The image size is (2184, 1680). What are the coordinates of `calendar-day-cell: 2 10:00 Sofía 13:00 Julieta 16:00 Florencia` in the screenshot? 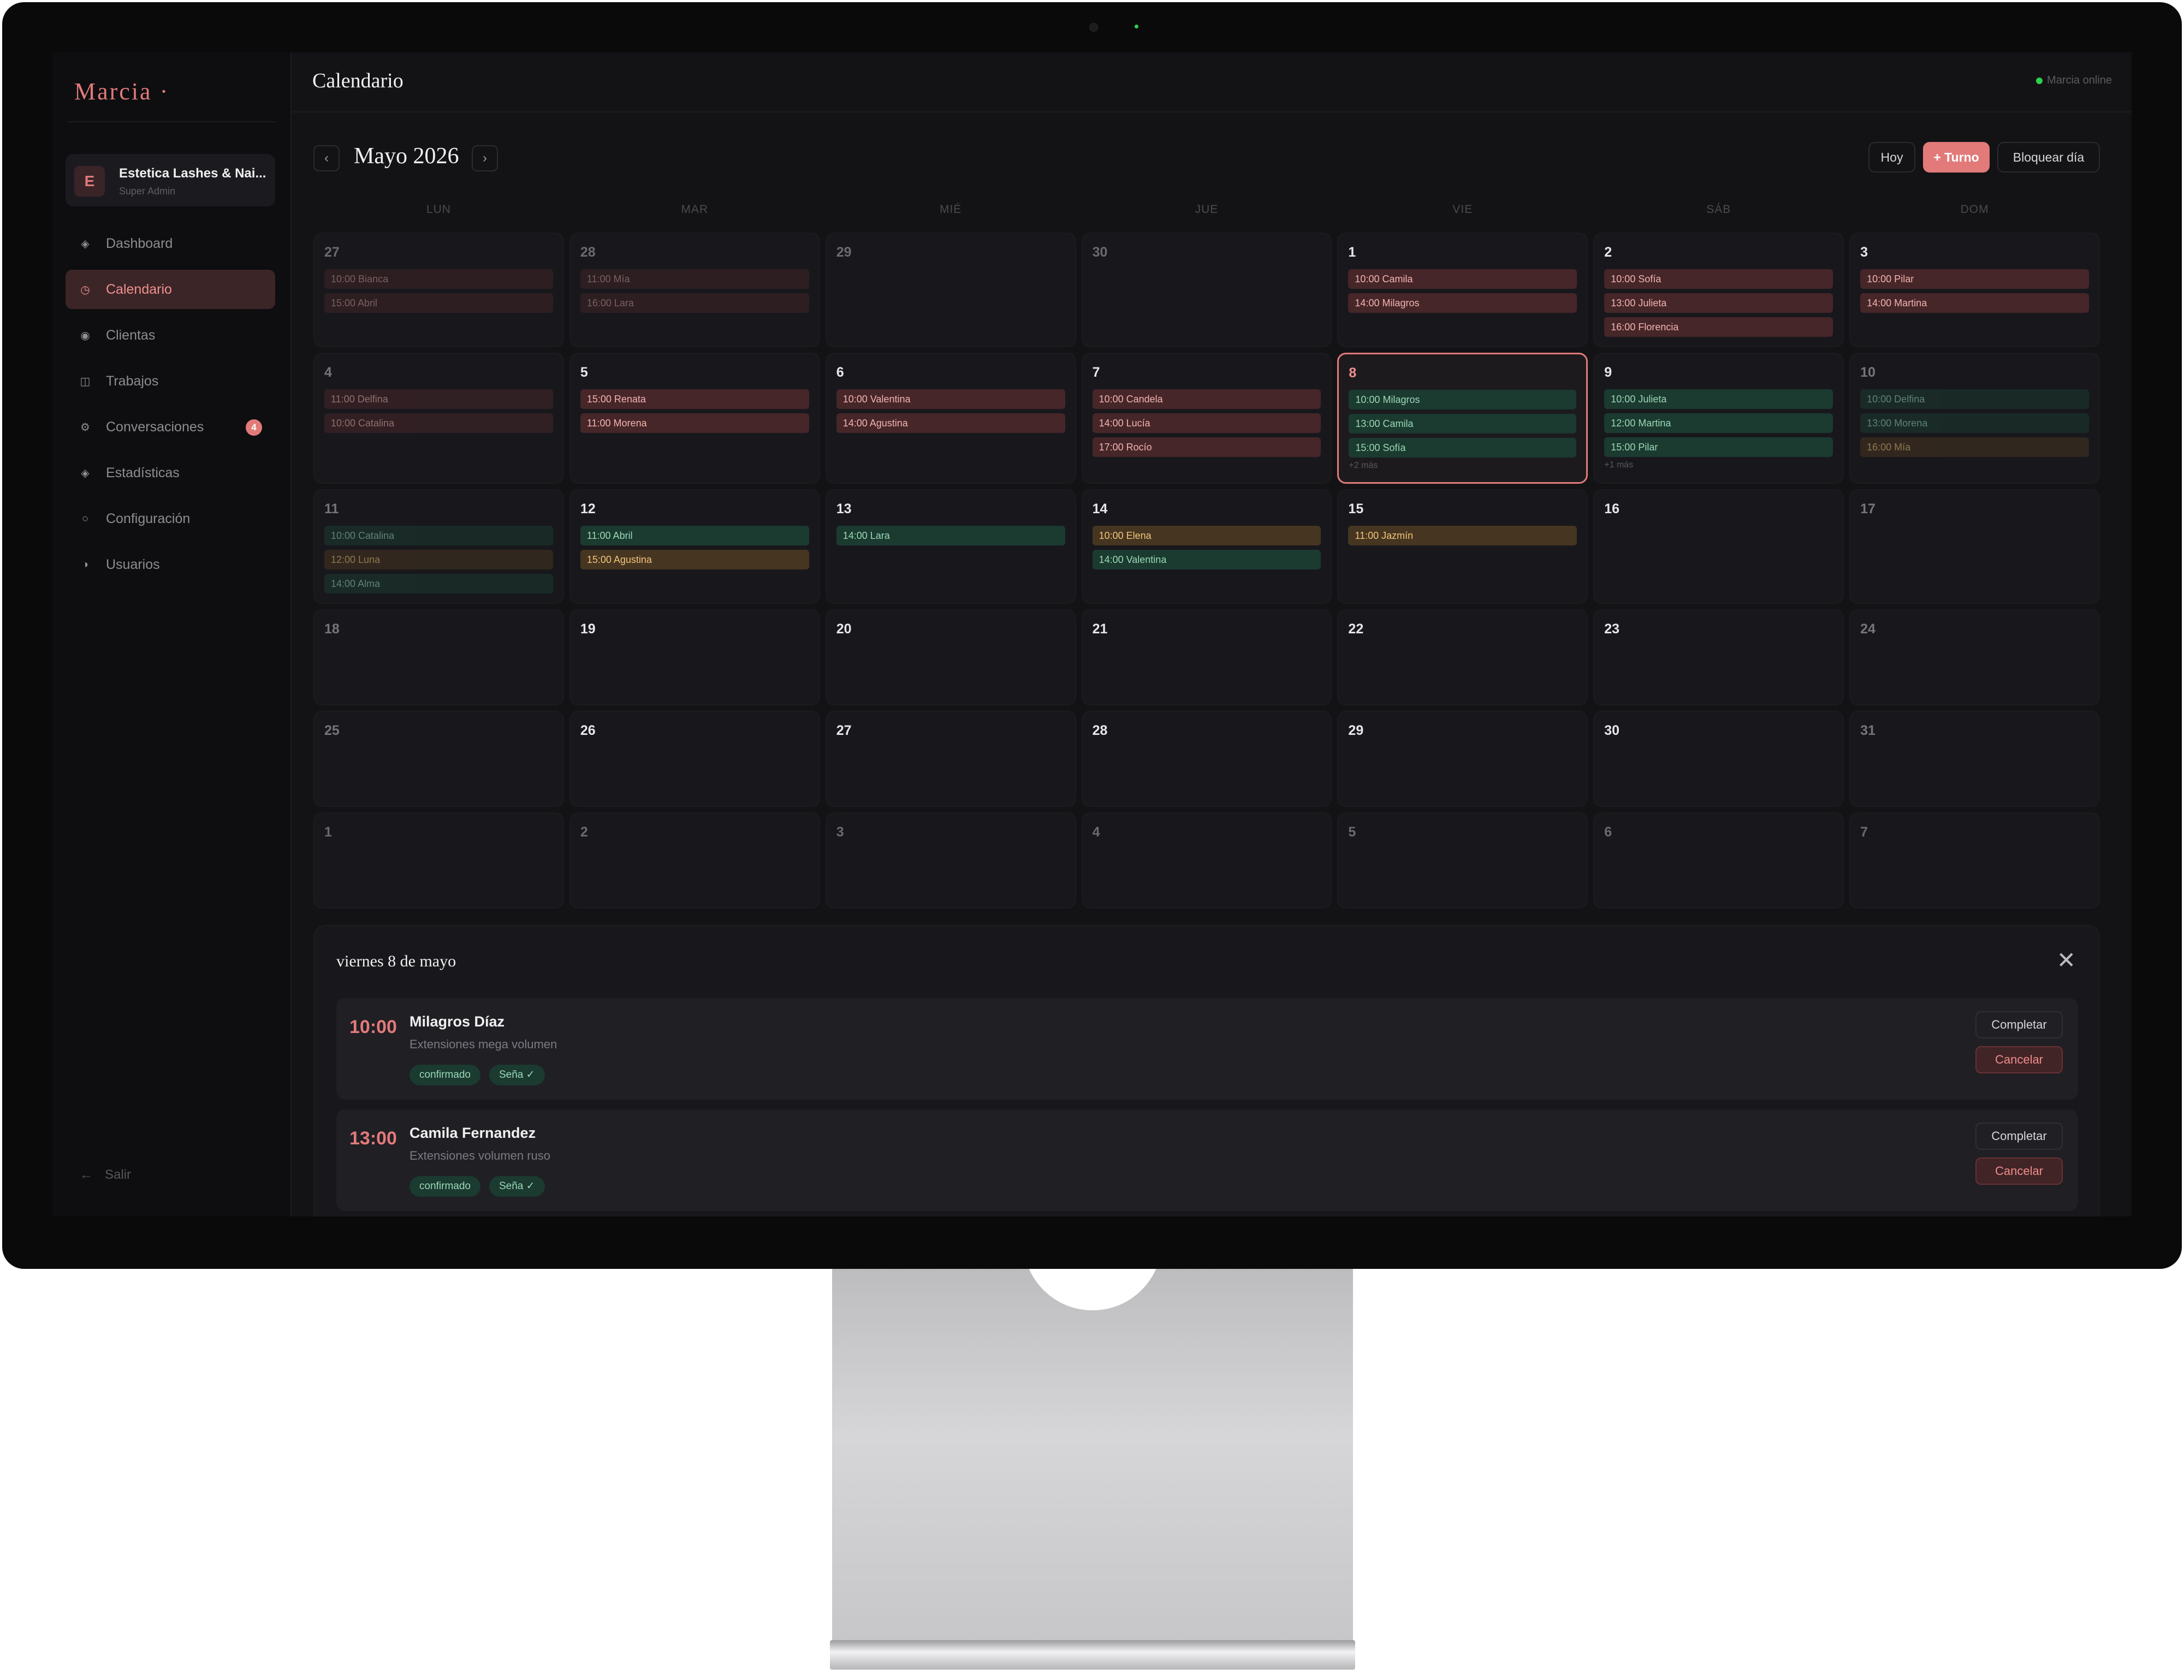 It's located at (1719, 290).